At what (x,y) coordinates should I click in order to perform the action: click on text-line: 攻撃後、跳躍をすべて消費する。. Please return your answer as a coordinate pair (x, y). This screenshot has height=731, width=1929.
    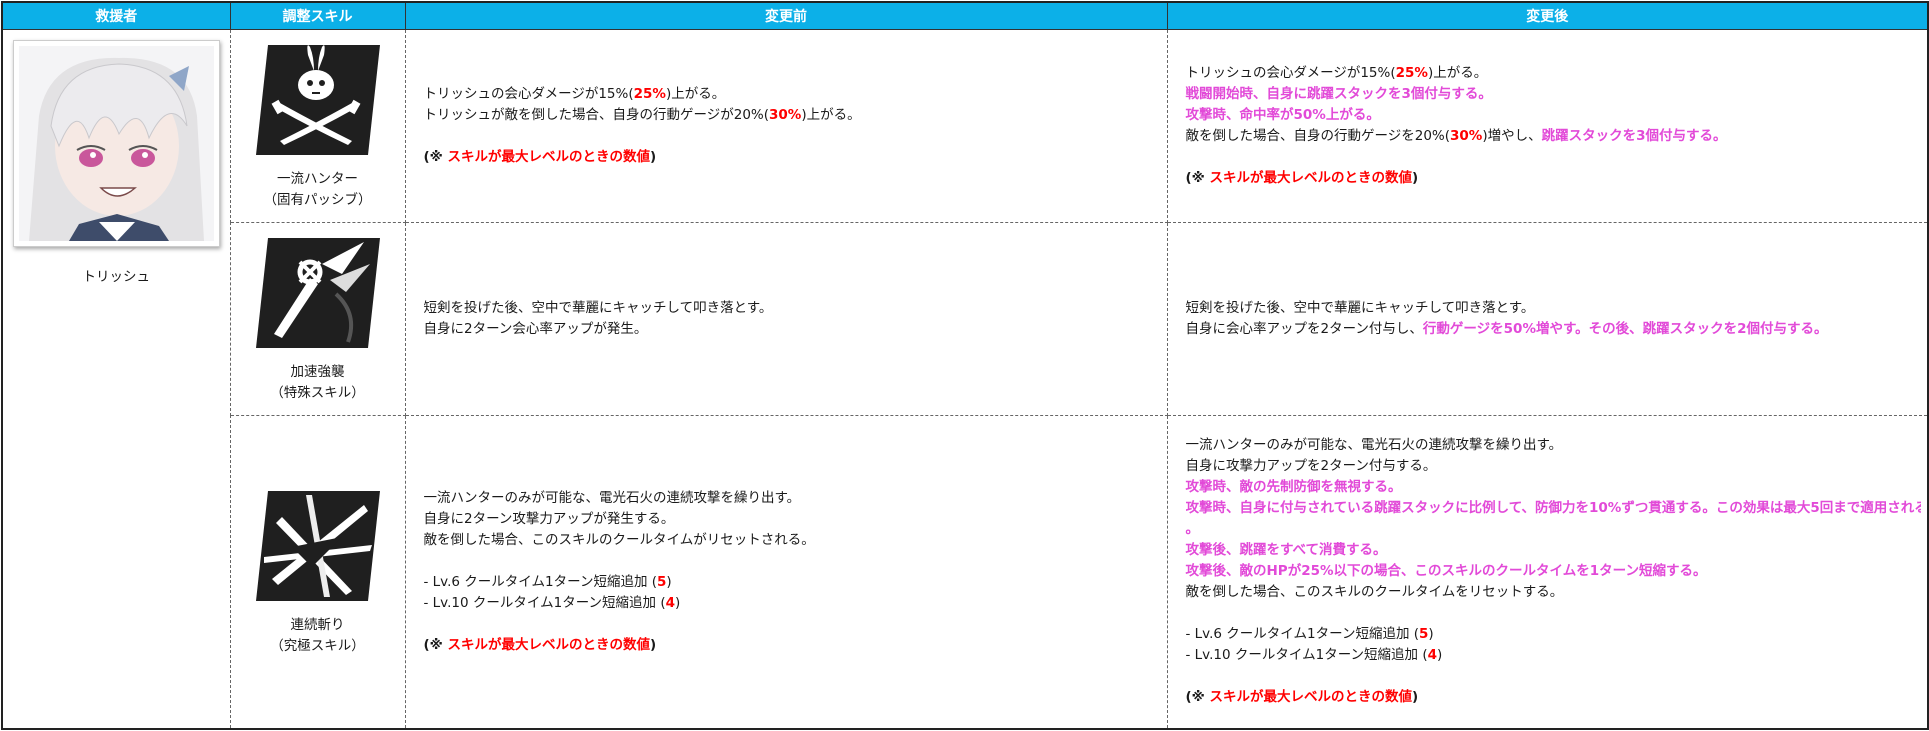
    Looking at the image, I should click on (1286, 550).